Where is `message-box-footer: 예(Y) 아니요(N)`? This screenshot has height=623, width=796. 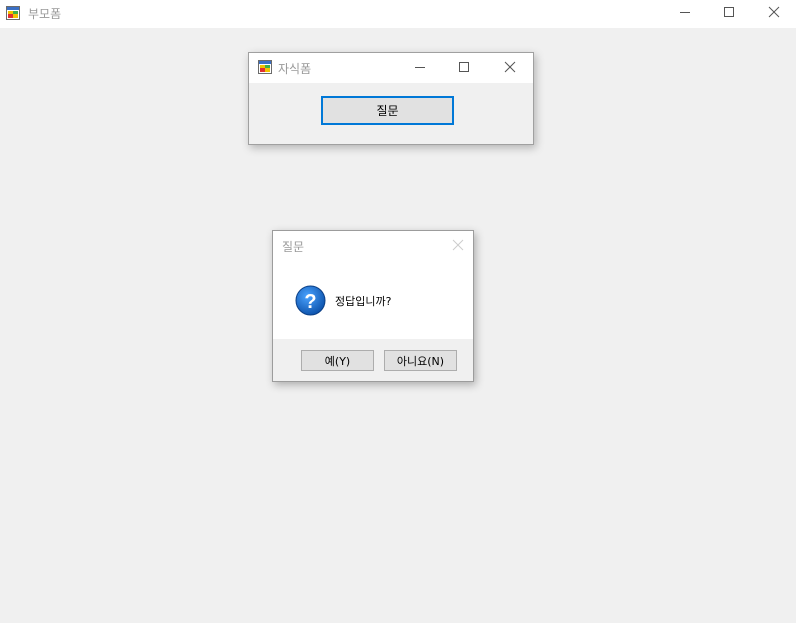
message-box-footer: 예(Y) 아니요(N) is located at coordinates (373, 360).